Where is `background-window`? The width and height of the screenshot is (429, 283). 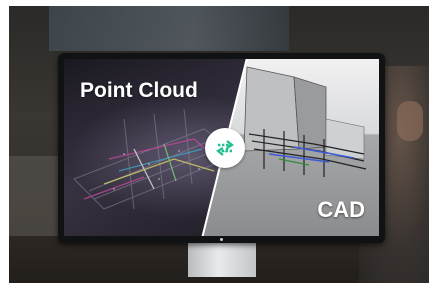
background-window is located at coordinates (169, 28).